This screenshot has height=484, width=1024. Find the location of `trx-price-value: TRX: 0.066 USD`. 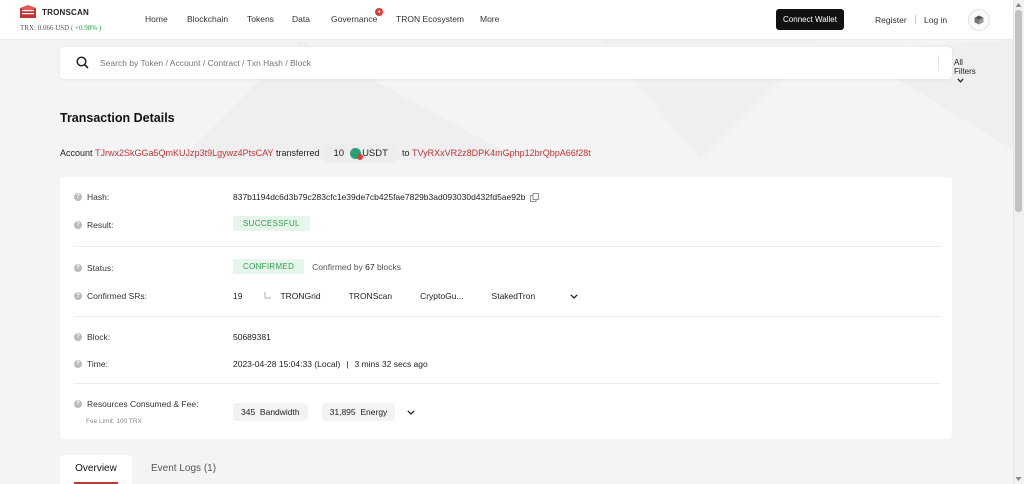

trx-price-value: TRX: 0.066 USD is located at coordinates (45, 28).